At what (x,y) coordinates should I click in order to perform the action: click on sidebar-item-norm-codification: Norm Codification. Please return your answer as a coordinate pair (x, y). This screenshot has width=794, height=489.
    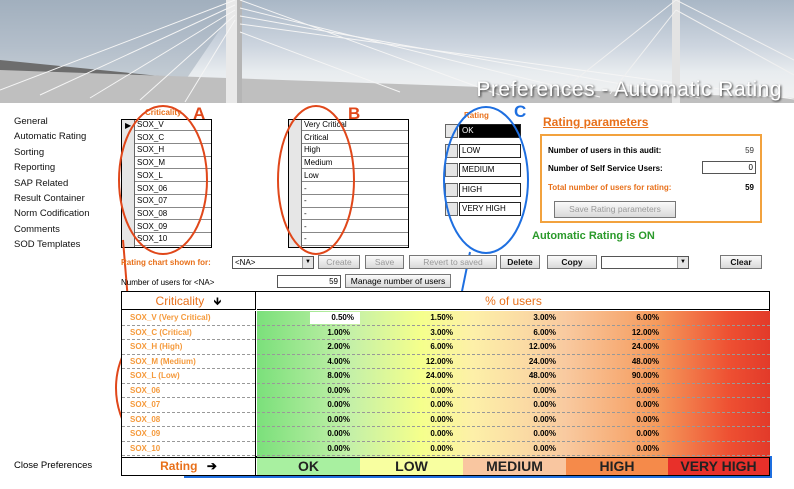
    Looking at the image, I should click on (66, 215).